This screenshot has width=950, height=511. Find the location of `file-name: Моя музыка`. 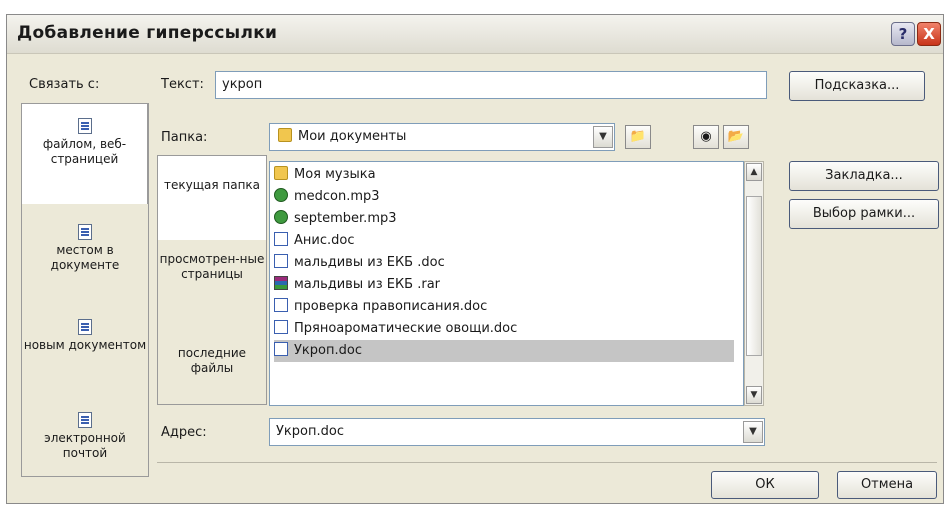

file-name: Моя музыка is located at coordinates (335, 174).